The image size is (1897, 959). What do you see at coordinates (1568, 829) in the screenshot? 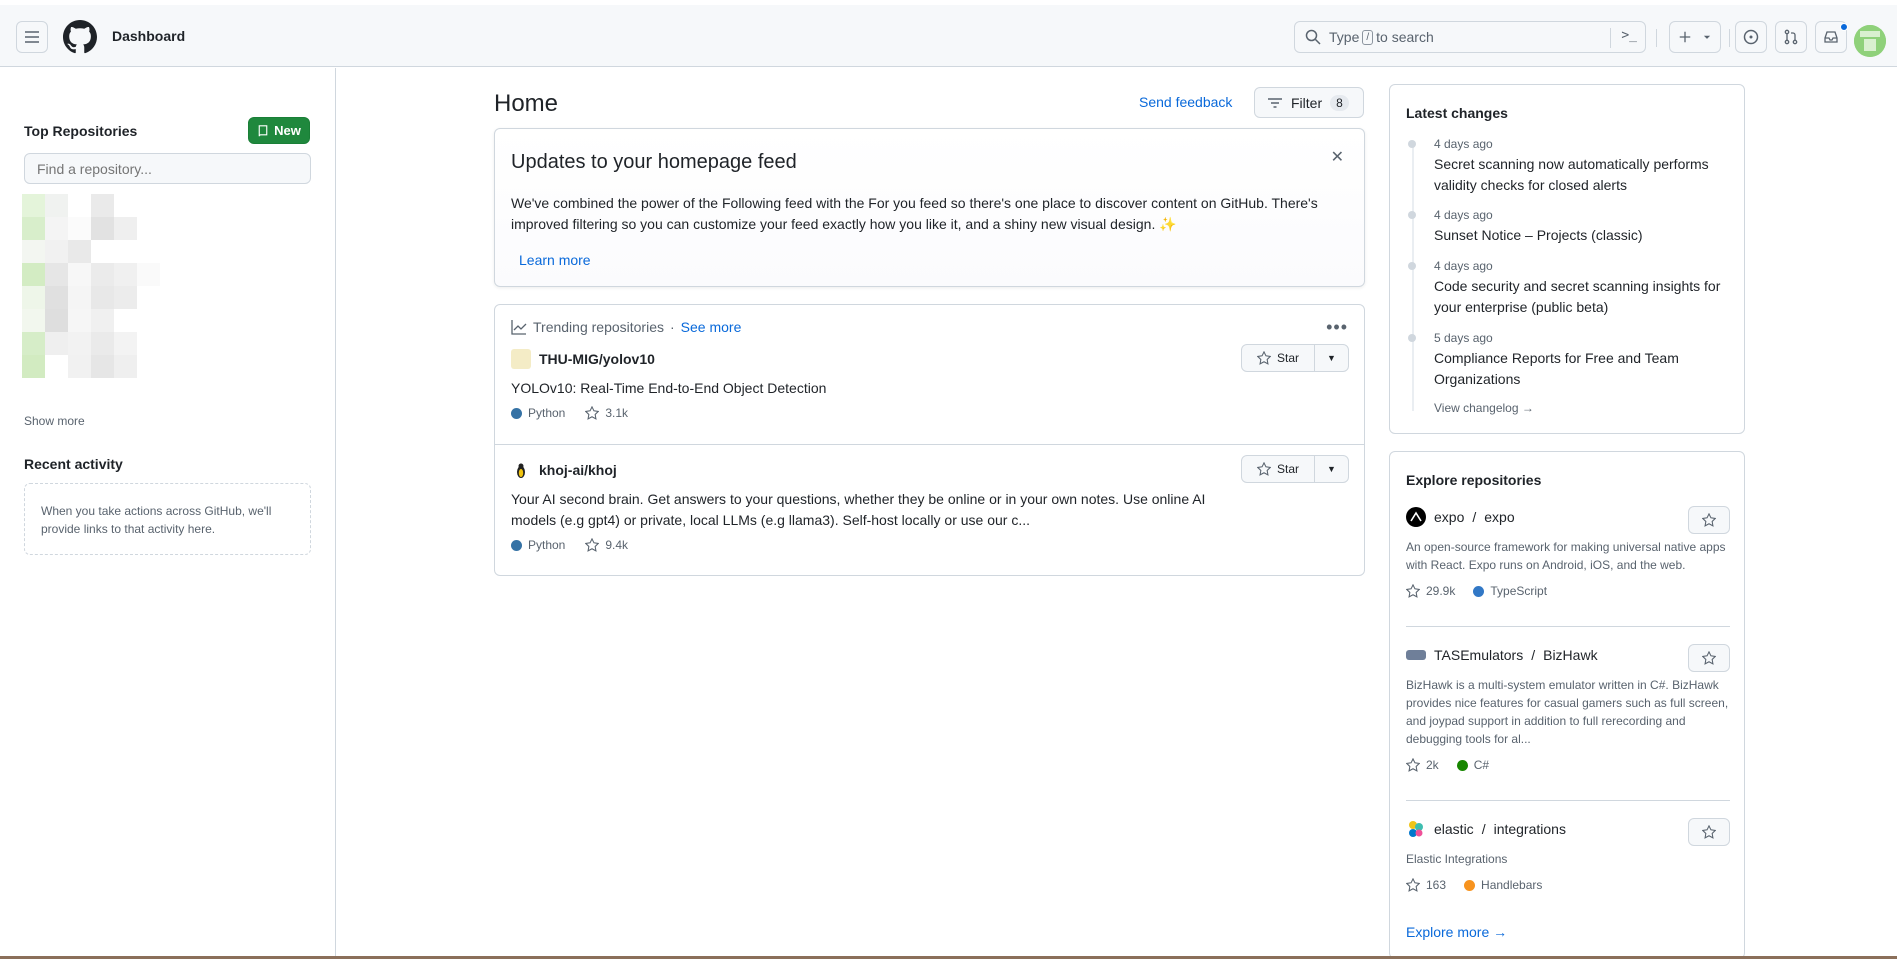
I see `repo-title: elastic / integrations` at bounding box center [1568, 829].